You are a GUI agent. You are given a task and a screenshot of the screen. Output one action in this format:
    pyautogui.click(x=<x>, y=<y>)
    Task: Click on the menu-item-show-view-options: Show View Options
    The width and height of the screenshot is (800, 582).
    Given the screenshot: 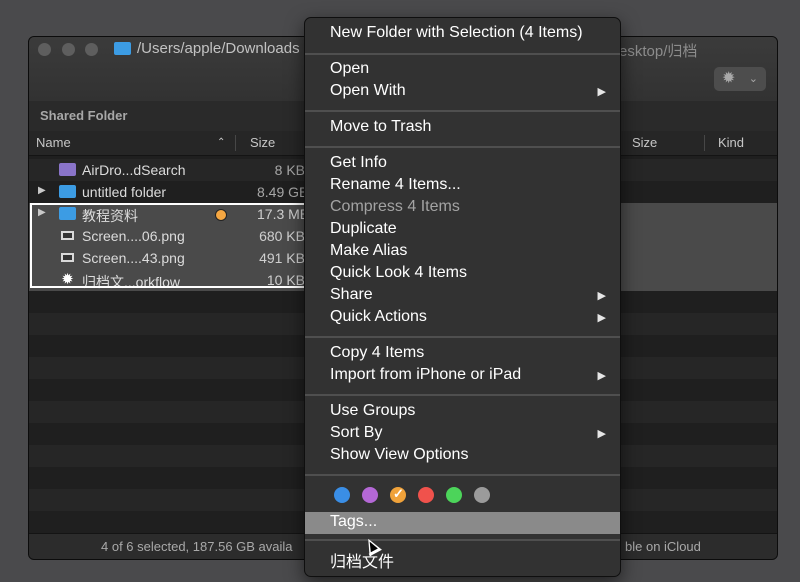 What is the action you would take?
    pyautogui.click(x=462, y=456)
    